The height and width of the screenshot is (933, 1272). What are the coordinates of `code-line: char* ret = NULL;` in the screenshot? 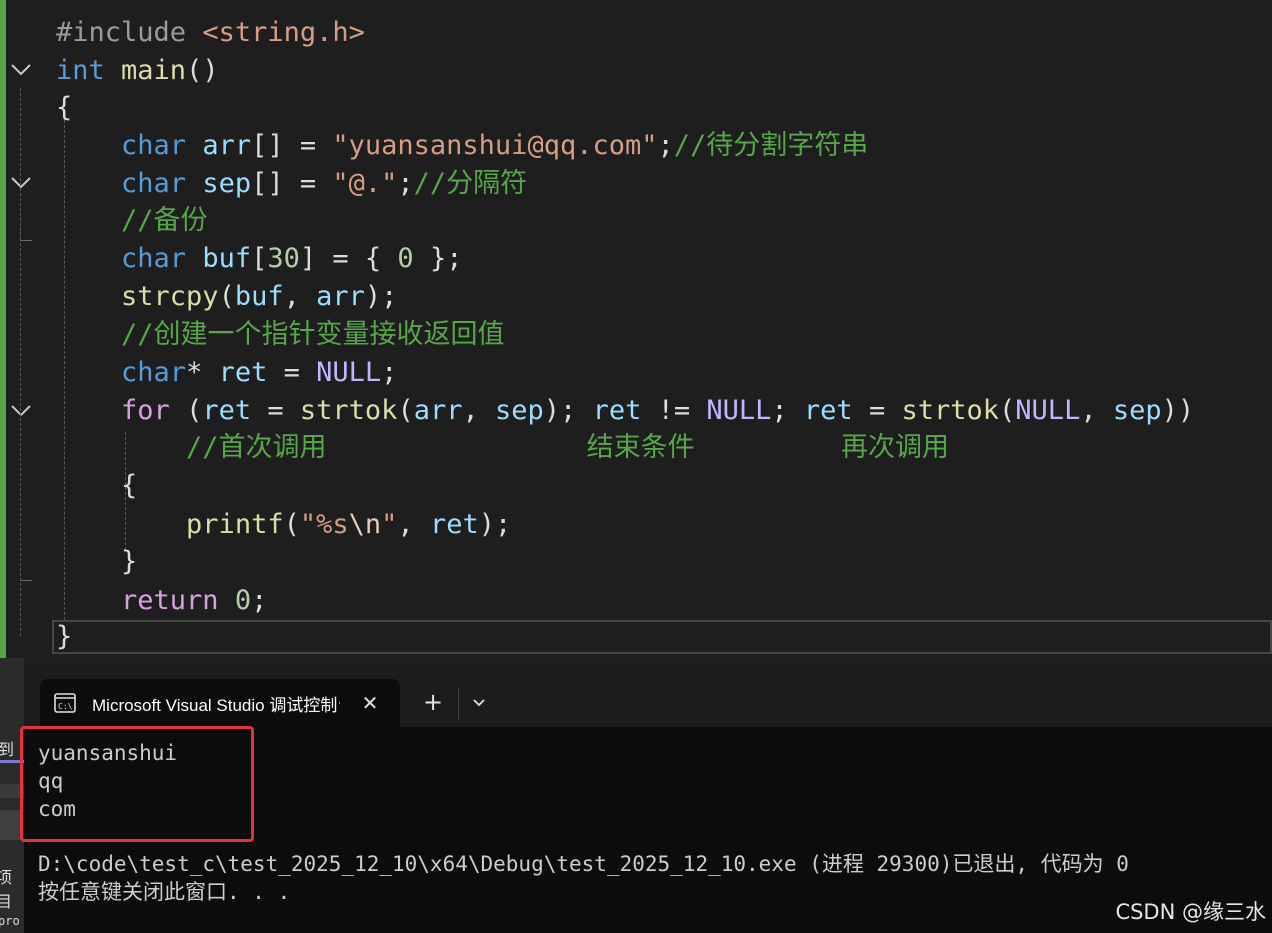 It's located at (226, 373).